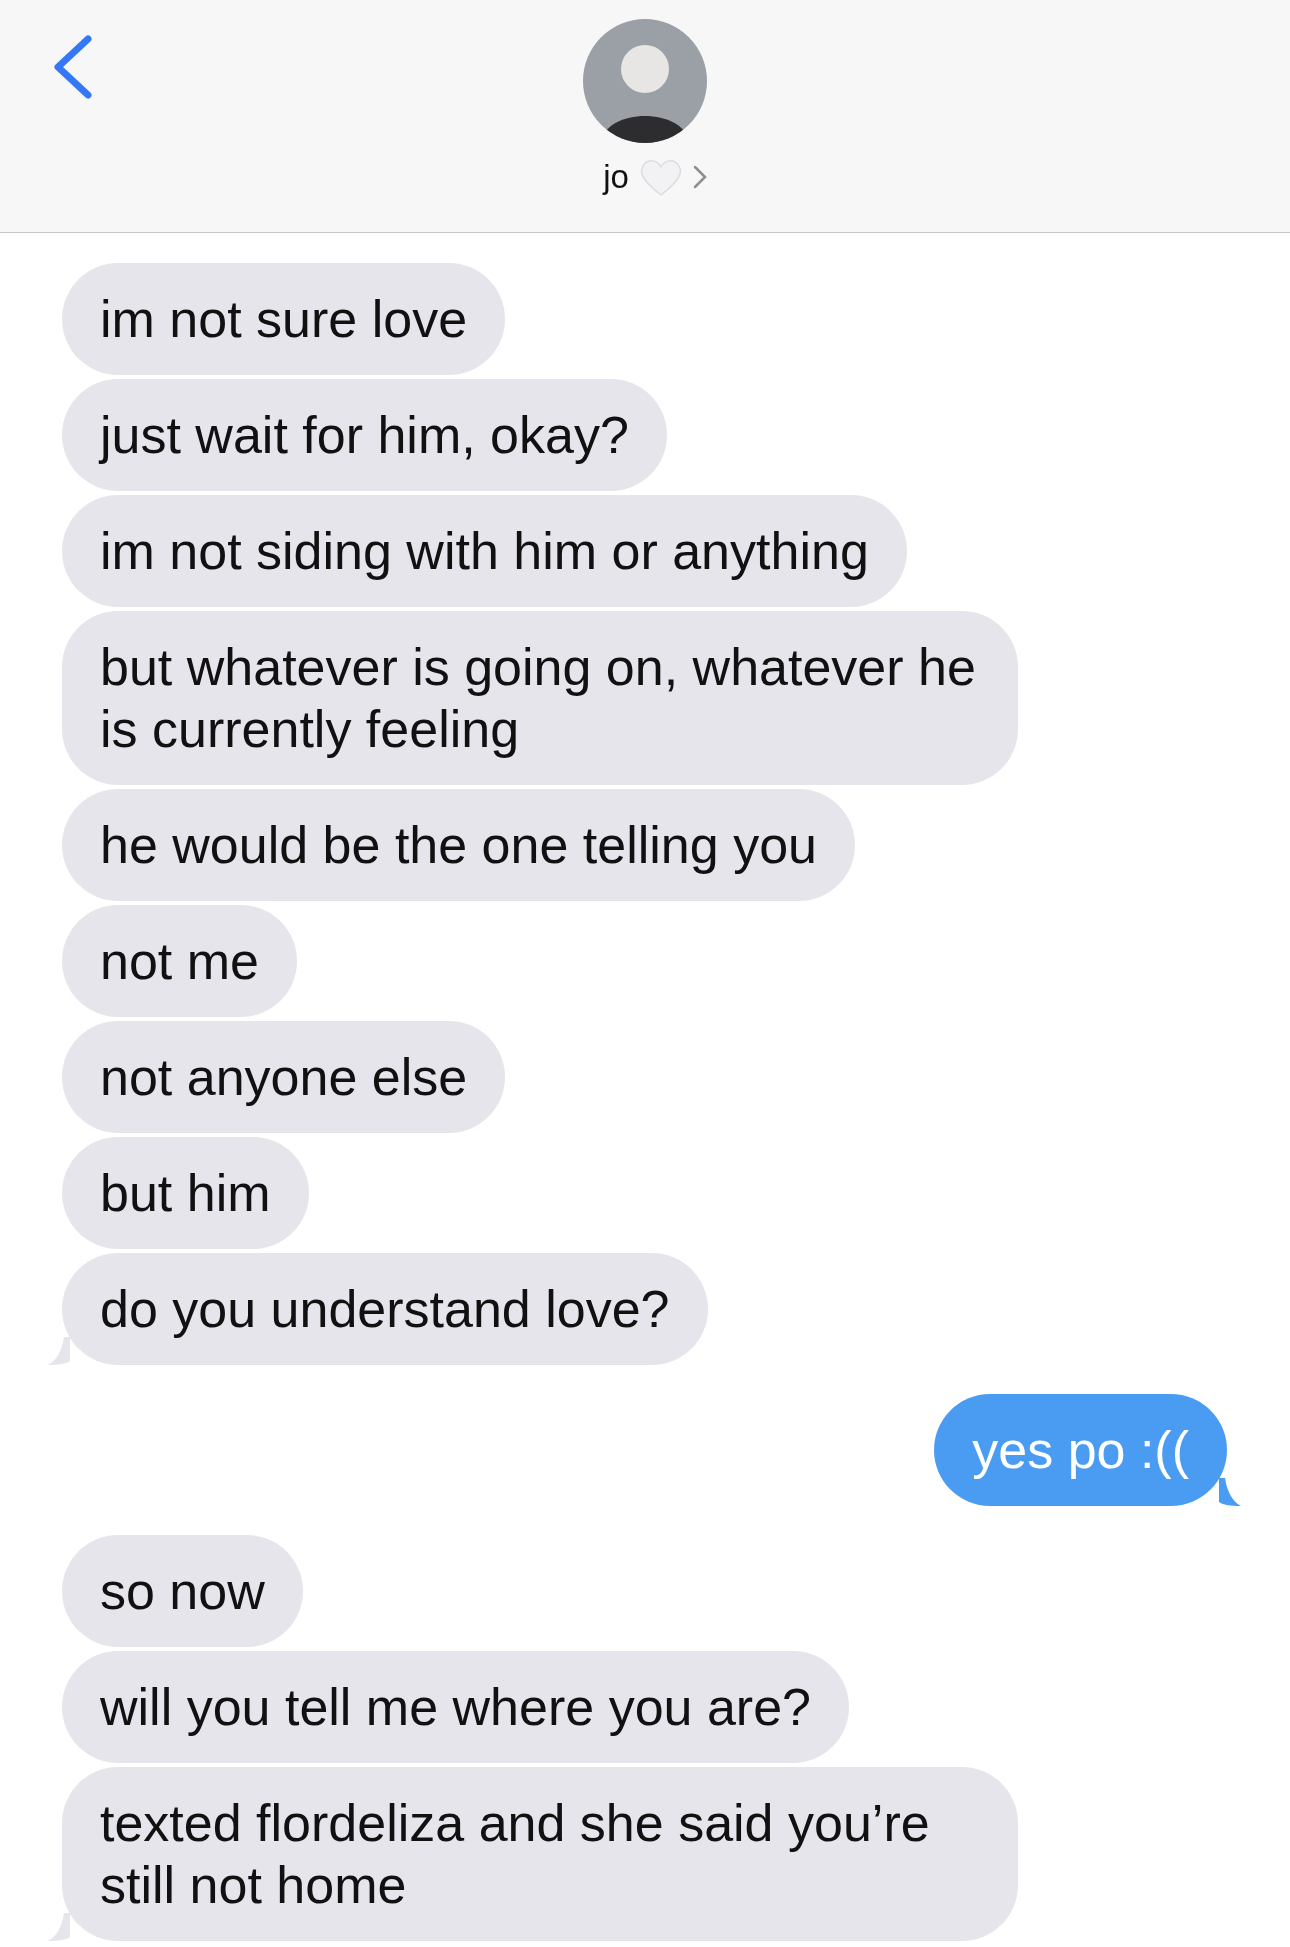 The width and height of the screenshot is (1290, 1947). Describe the element at coordinates (699, 177) in the screenshot. I see `chevron-icon` at that location.